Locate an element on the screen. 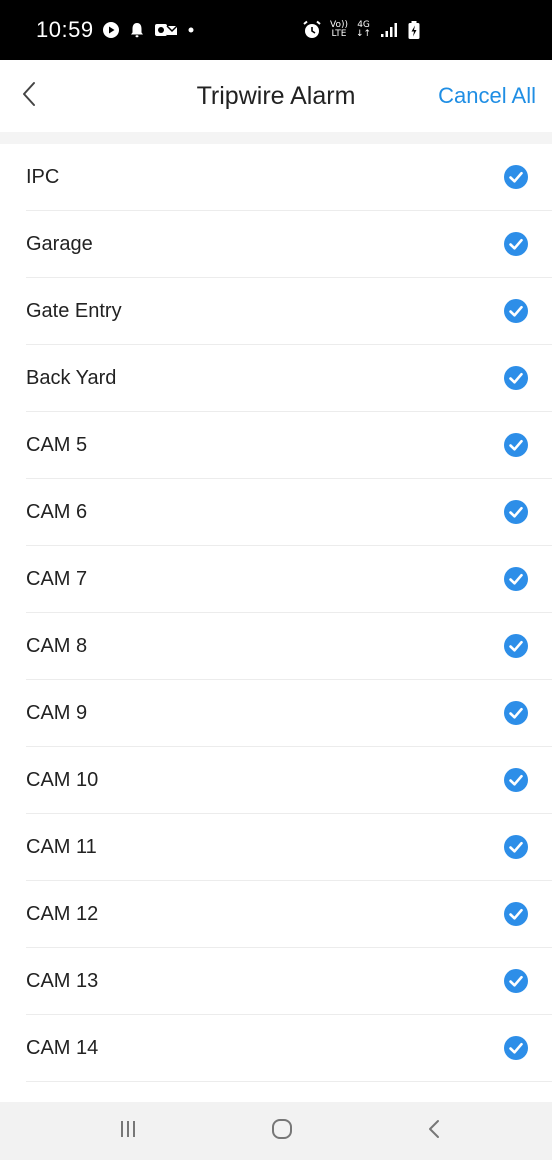 This screenshot has width=552, height=1160. list-item: CAM 13 is located at coordinates (289, 981).